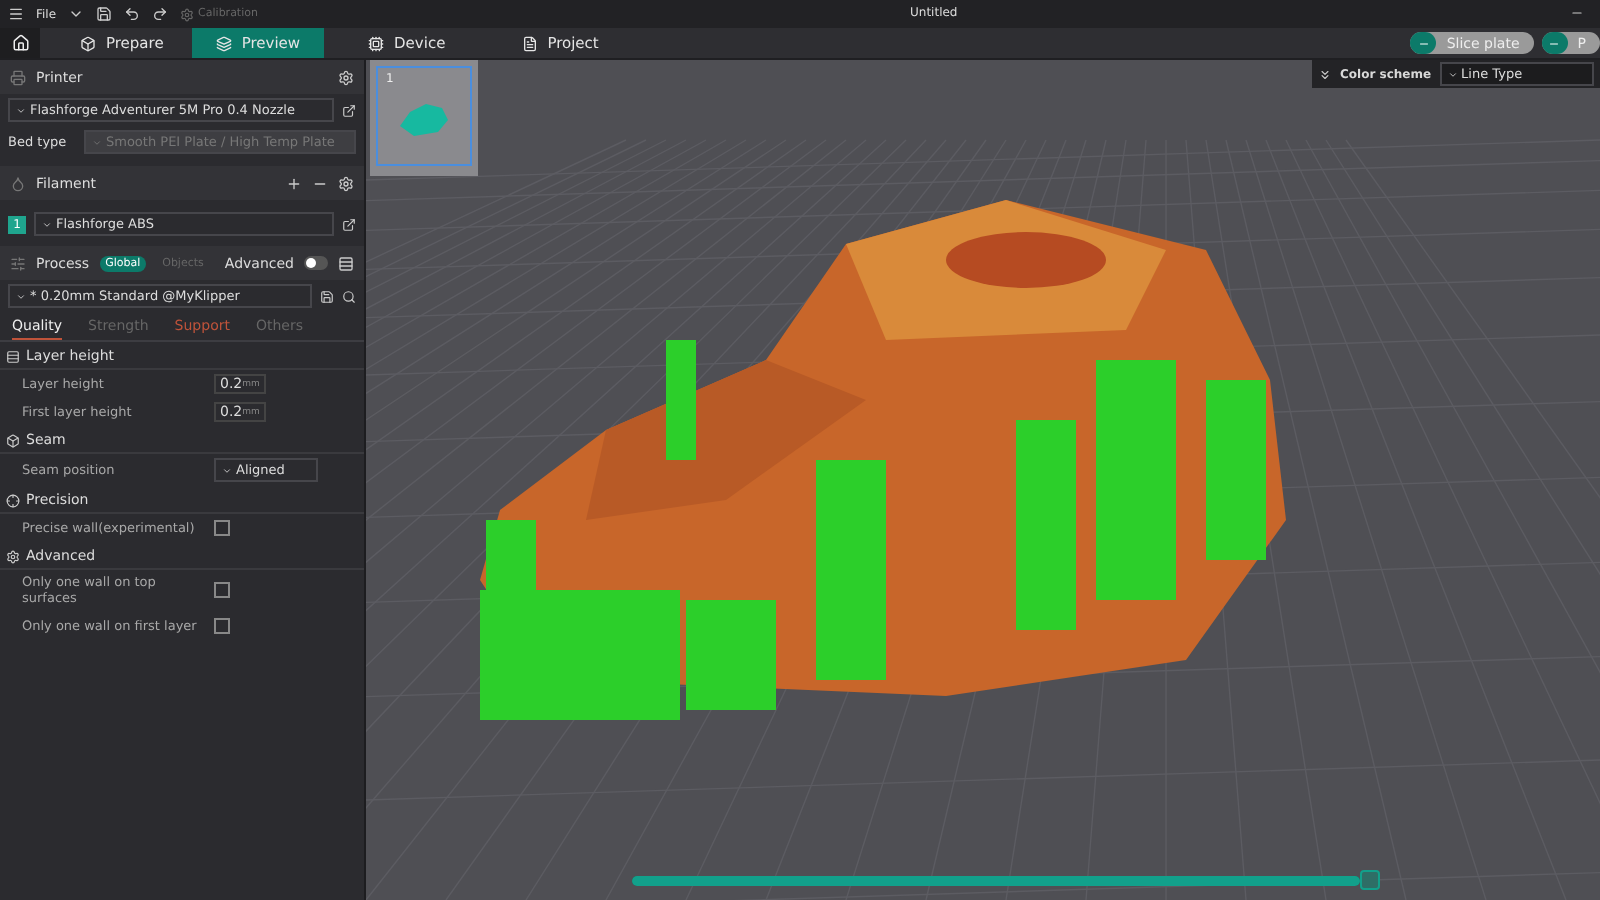 Image resolution: width=1600 pixels, height=900 pixels. Describe the element at coordinates (349, 296) in the screenshot. I see `search-icon` at that location.